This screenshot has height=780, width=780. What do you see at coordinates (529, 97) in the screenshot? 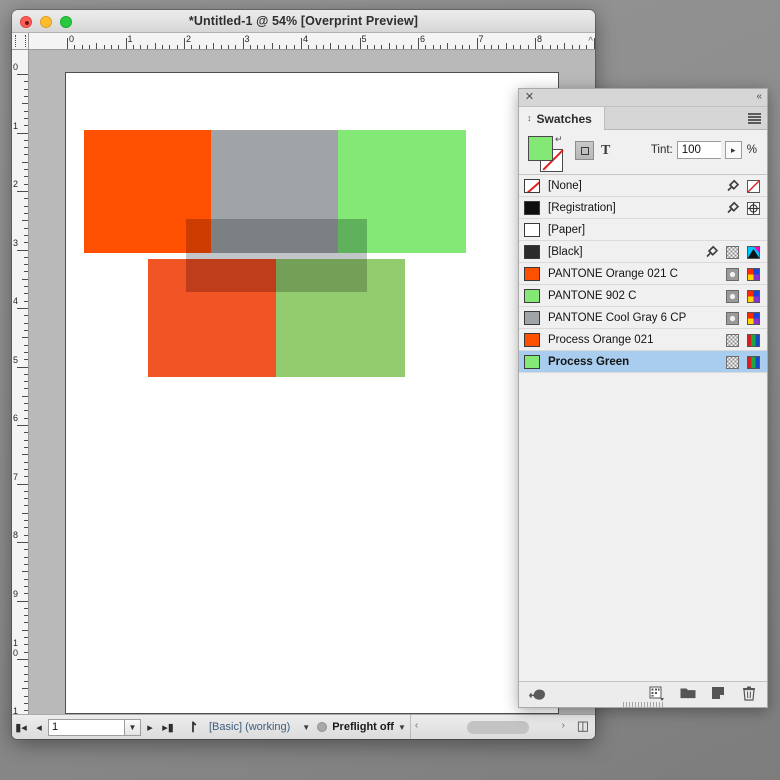
I see `close-icon: ✕` at bounding box center [529, 97].